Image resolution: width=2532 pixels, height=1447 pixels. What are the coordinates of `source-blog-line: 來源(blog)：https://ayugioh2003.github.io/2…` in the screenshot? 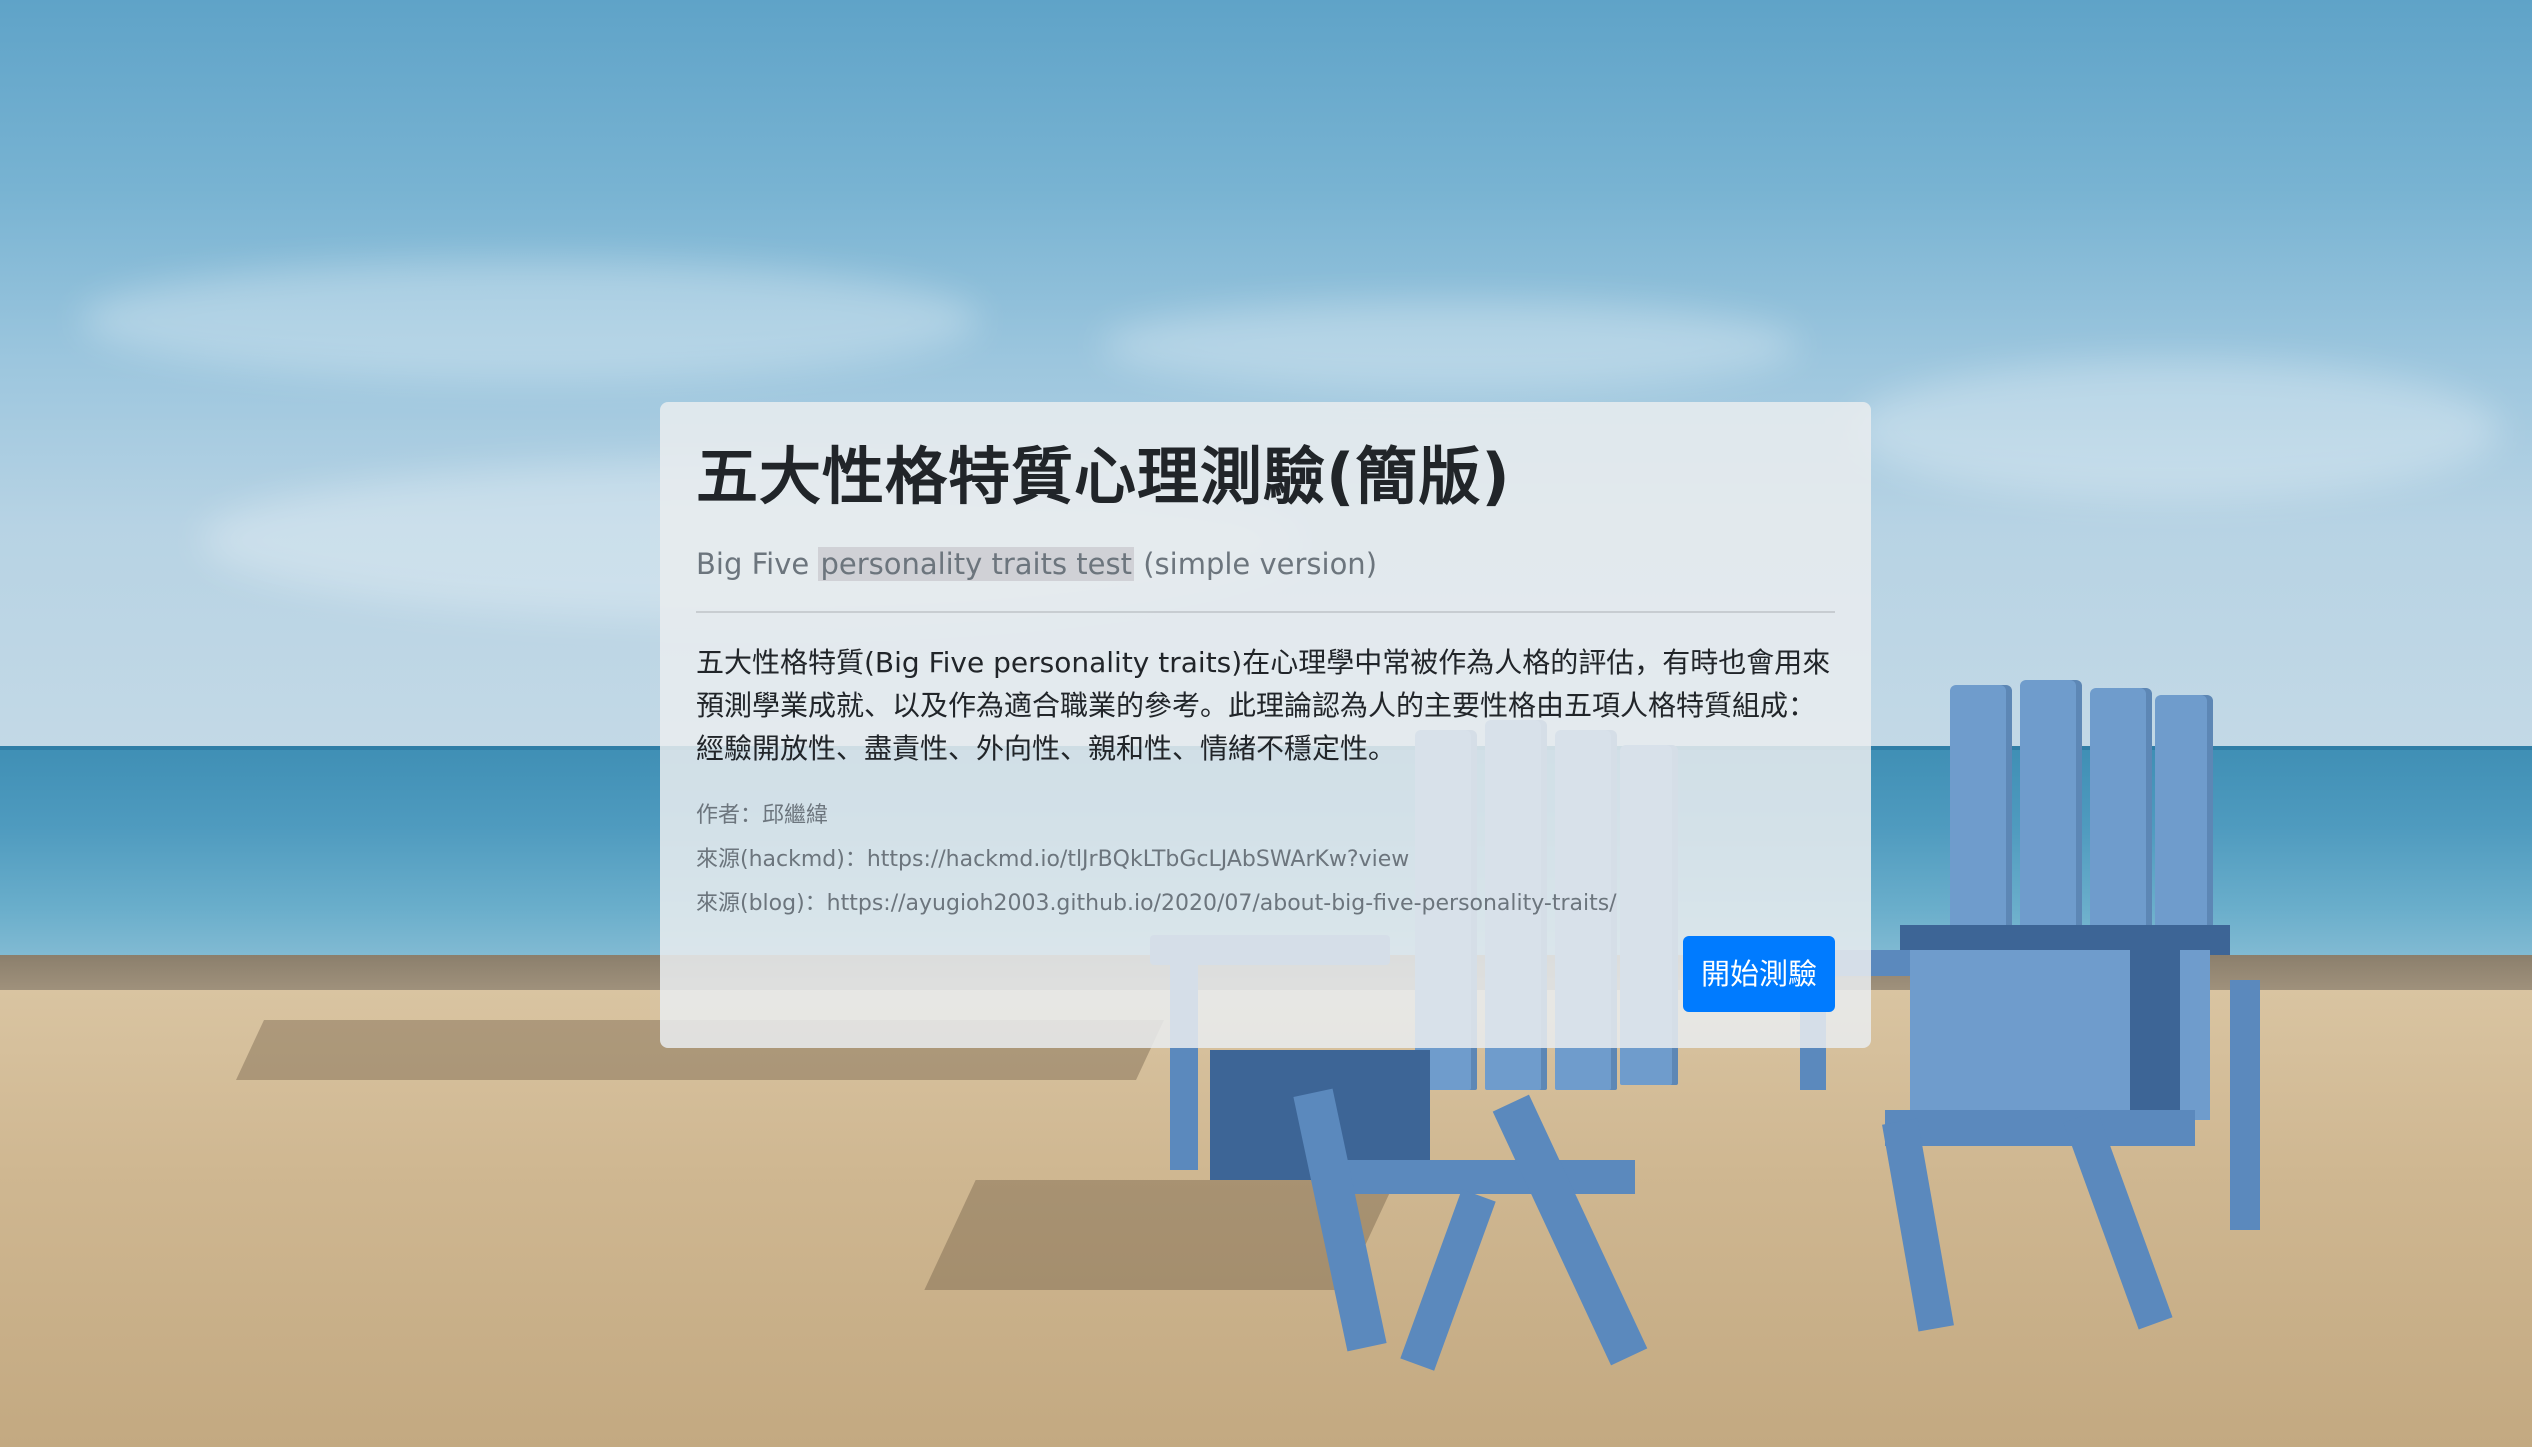 It's located at (1265, 904).